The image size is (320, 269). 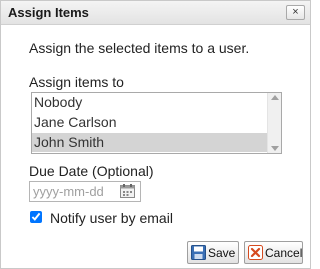 I want to click on scroll-down-icon, so click(x=275, y=148).